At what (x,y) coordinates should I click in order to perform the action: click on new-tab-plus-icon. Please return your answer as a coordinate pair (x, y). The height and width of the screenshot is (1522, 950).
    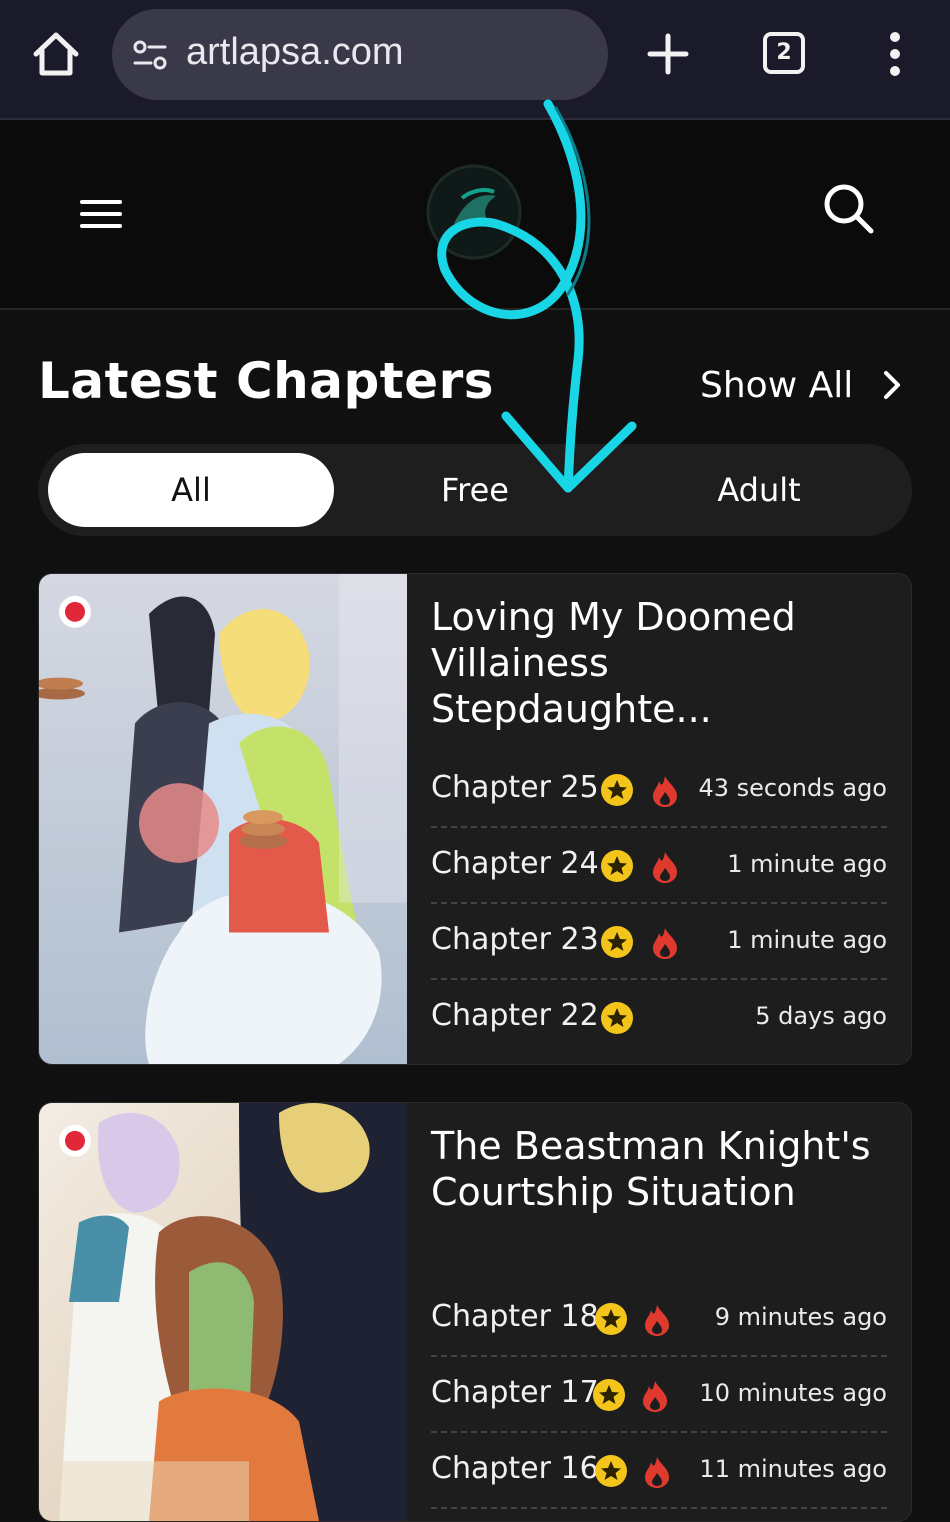
    Looking at the image, I should click on (668, 54).